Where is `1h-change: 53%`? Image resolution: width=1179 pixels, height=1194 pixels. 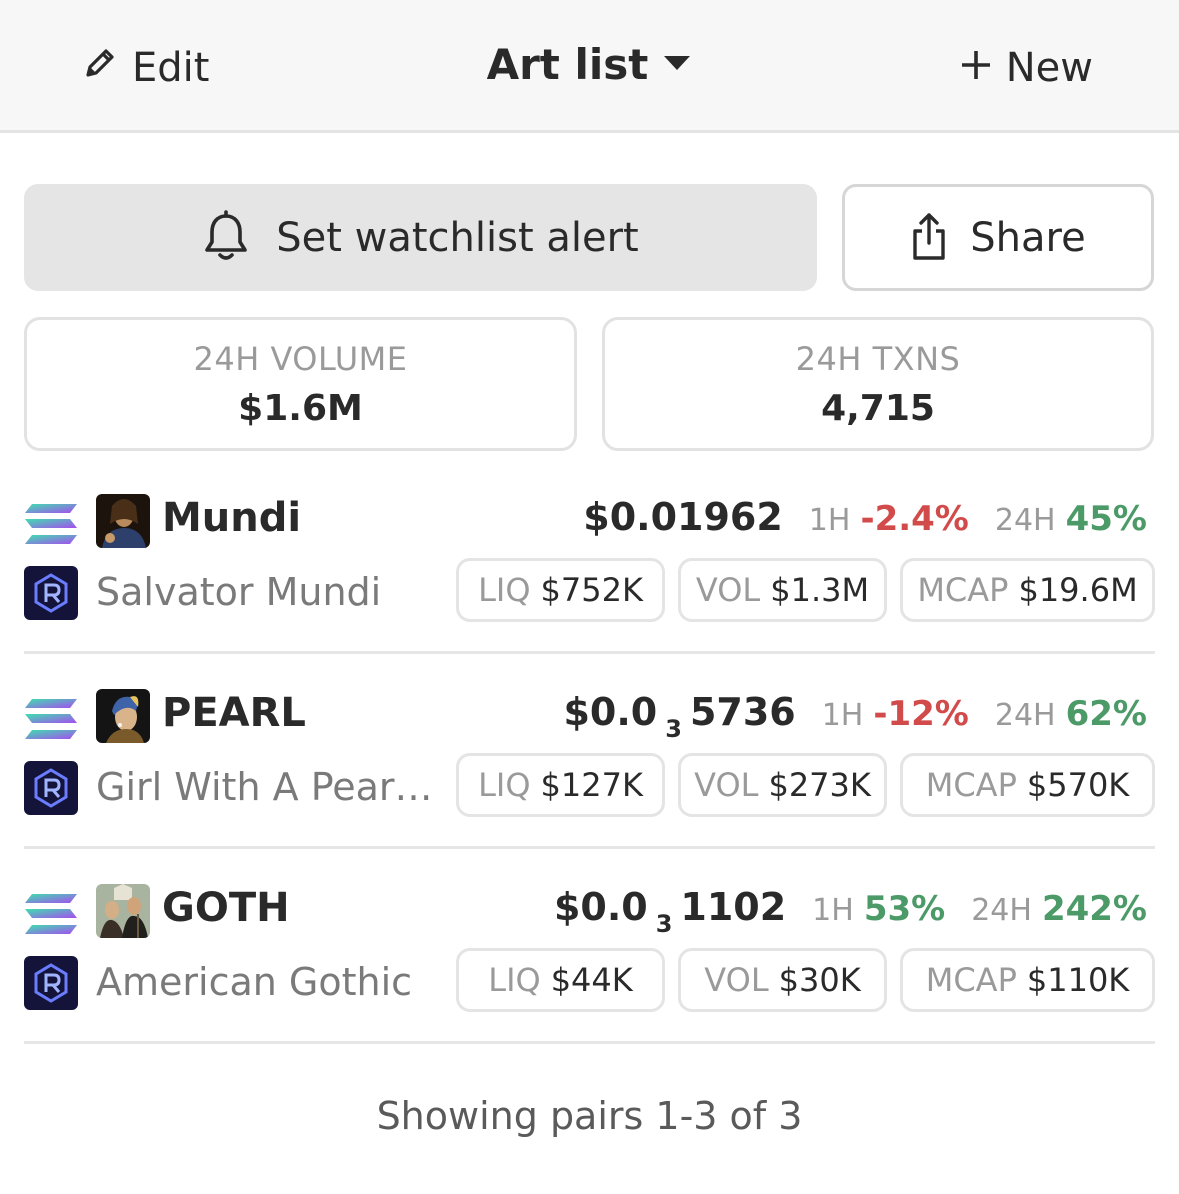
1h-change: 53% is located at coordinates (904, 909).